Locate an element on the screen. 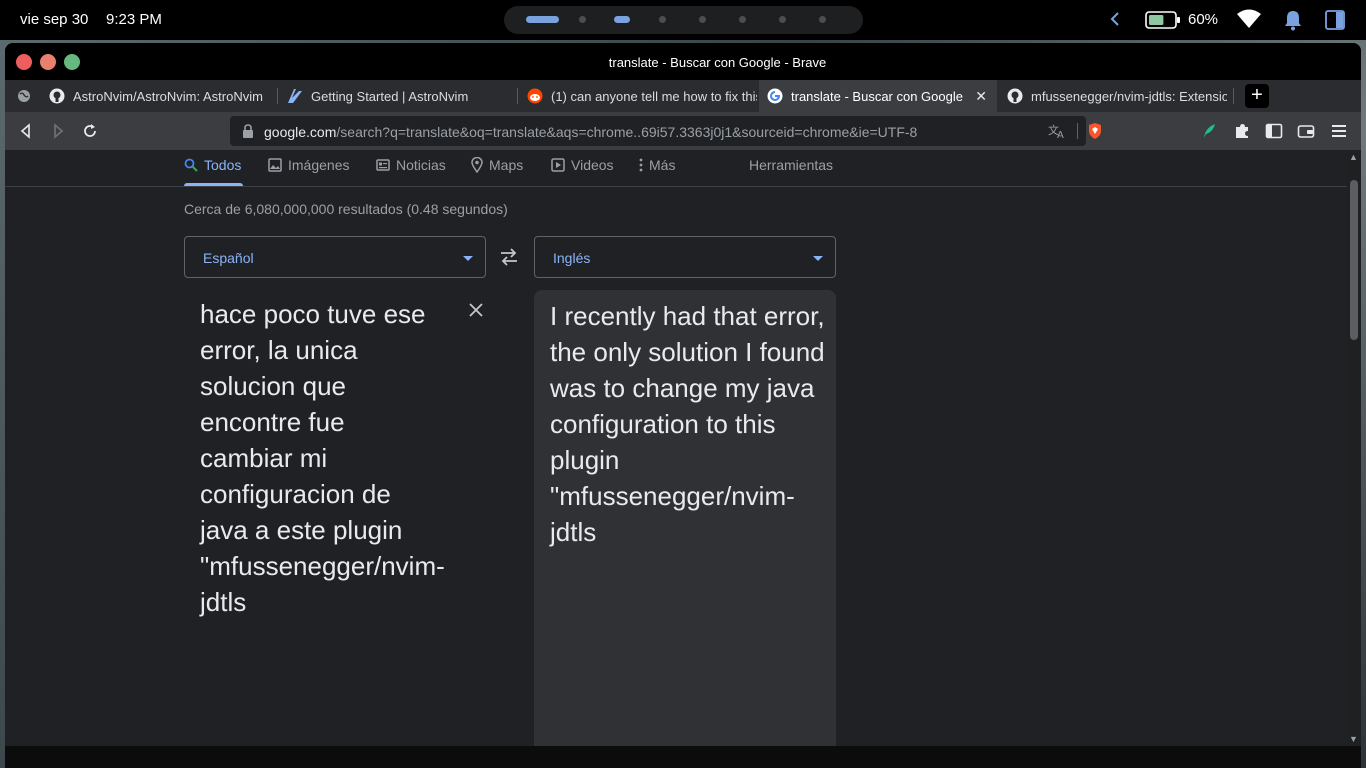 The image size is (1366, 768). svg-text: A is located at coordinates (1060, 134).